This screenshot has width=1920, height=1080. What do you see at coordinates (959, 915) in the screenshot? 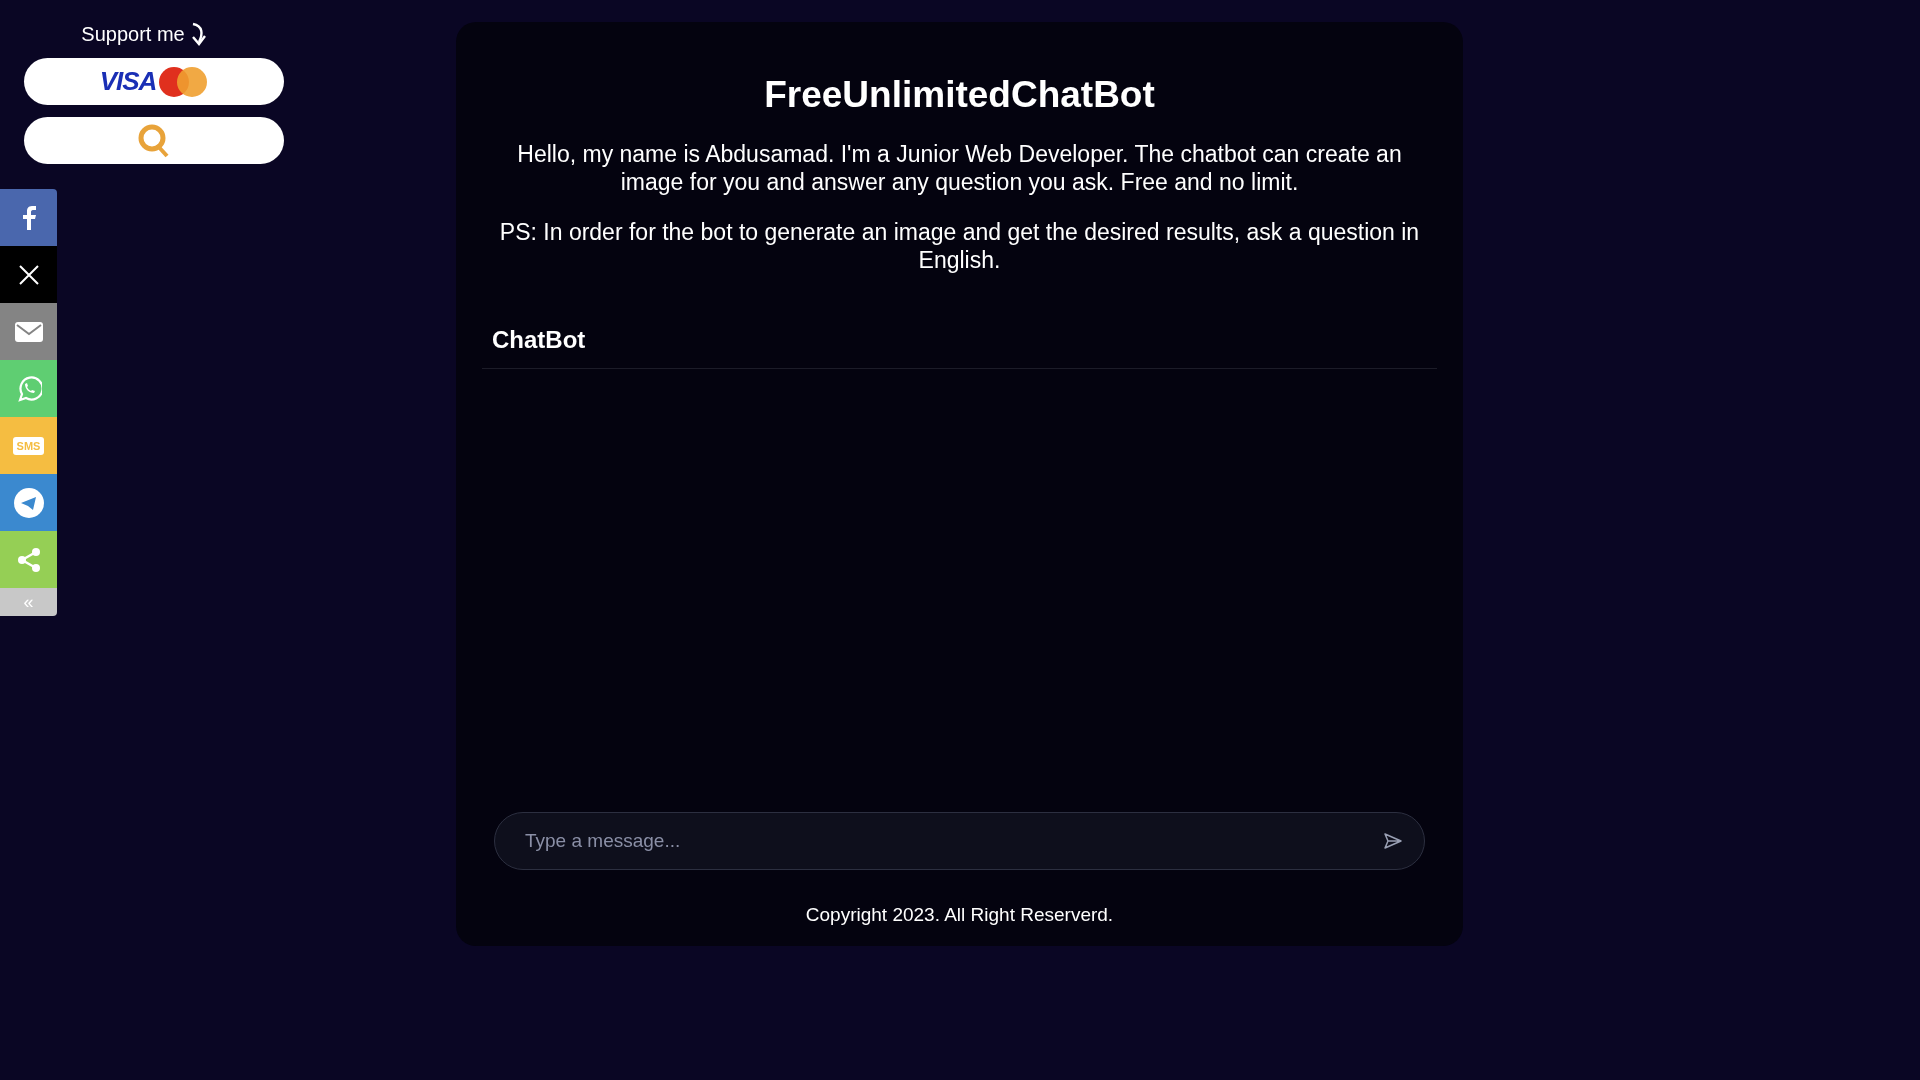
I see `copyright-text: Copyright 2023. All Right Reserverd.` at bounding box center [959, 915].